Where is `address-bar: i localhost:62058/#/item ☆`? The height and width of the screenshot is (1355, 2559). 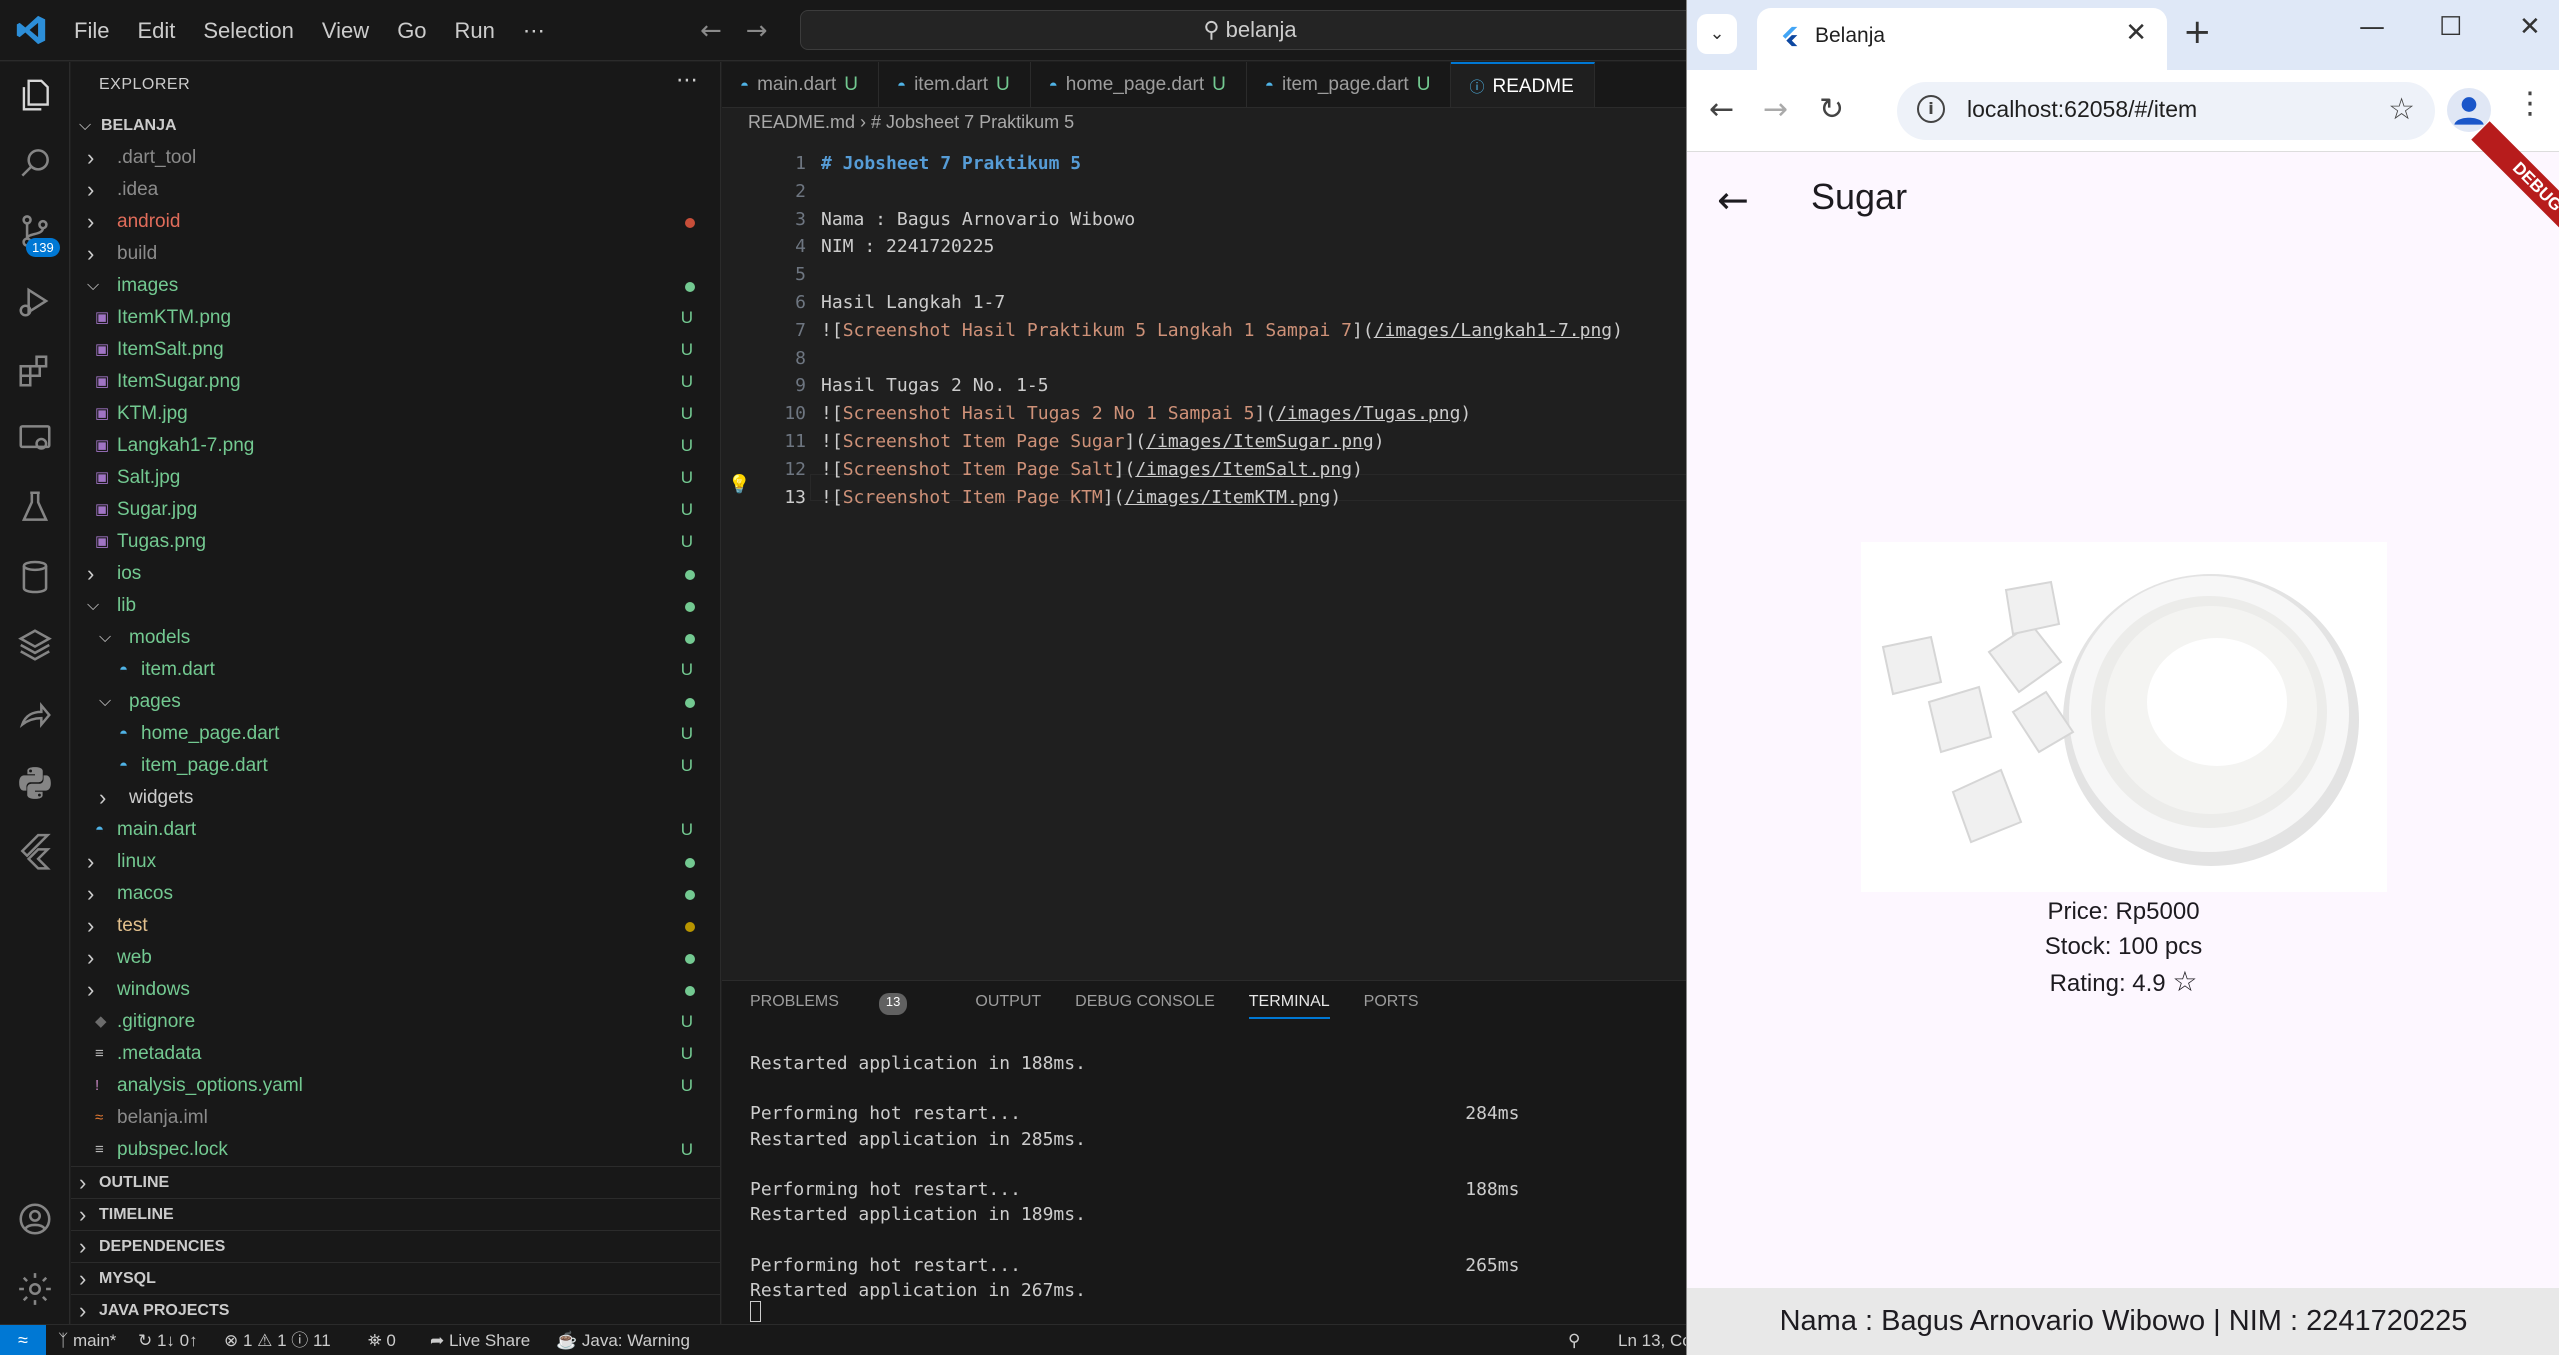
address-bar: i localhost:62058/#/item ☆ is located at coordinates (2166, 111).